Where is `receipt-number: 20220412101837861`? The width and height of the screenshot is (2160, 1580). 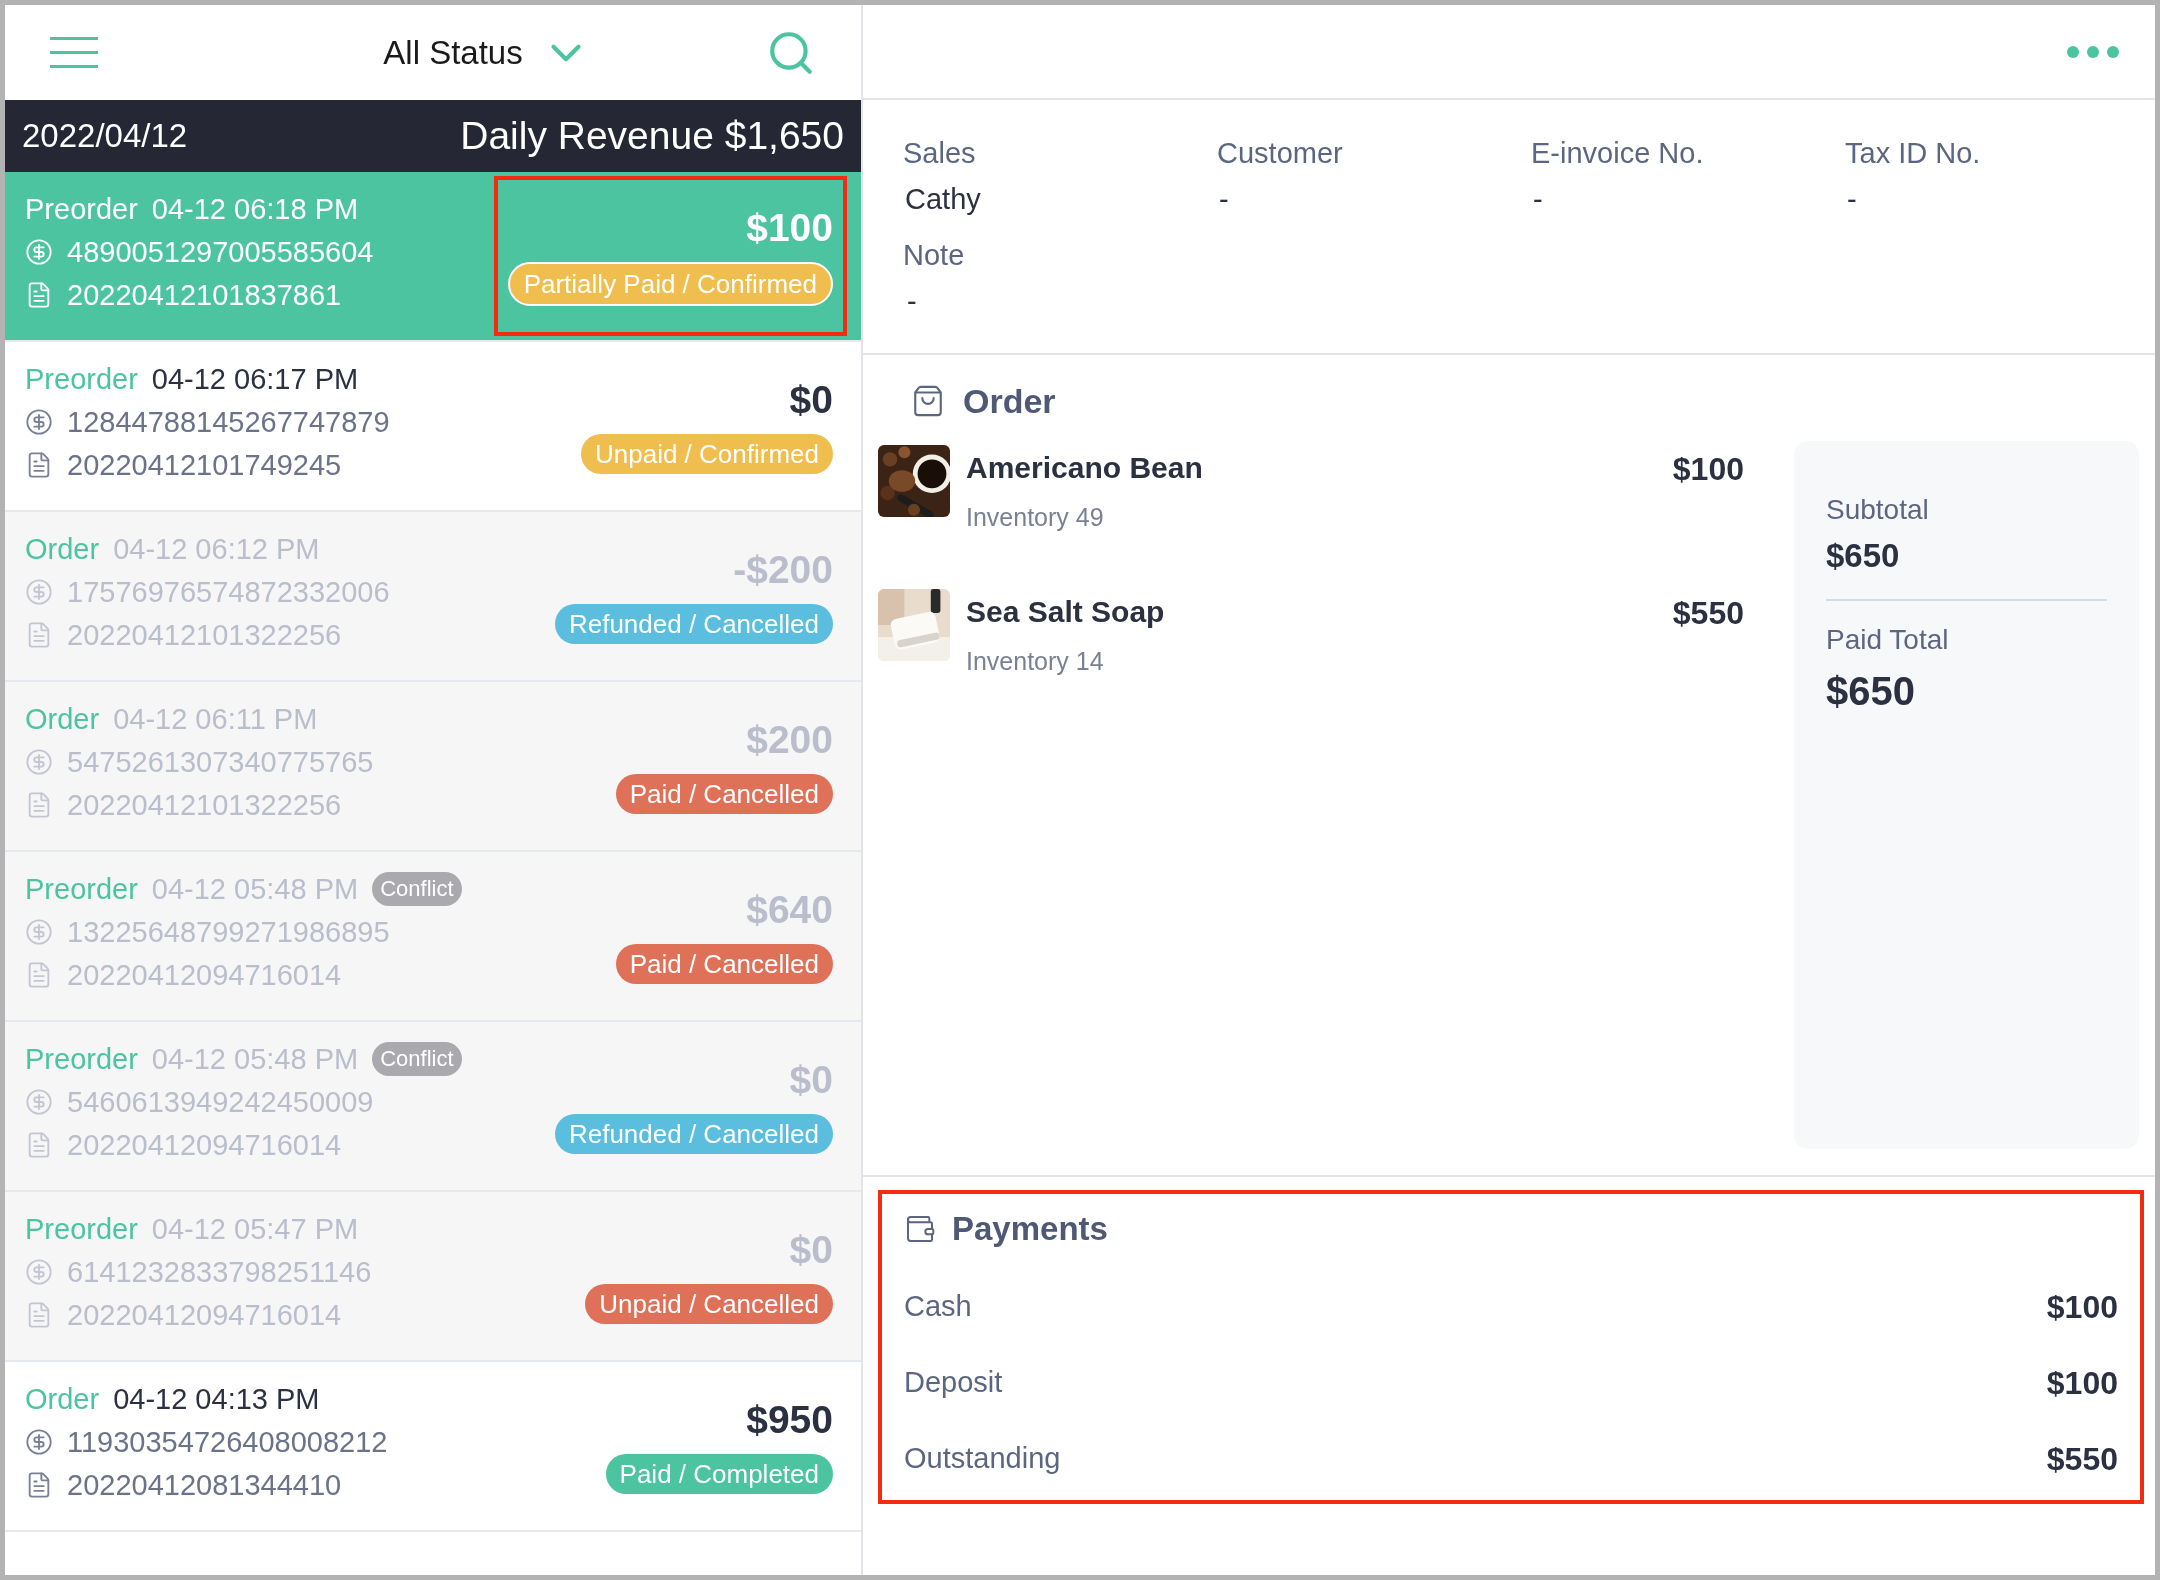 receipt-number: 20220412101837861 is located at coordinates (204, 295).